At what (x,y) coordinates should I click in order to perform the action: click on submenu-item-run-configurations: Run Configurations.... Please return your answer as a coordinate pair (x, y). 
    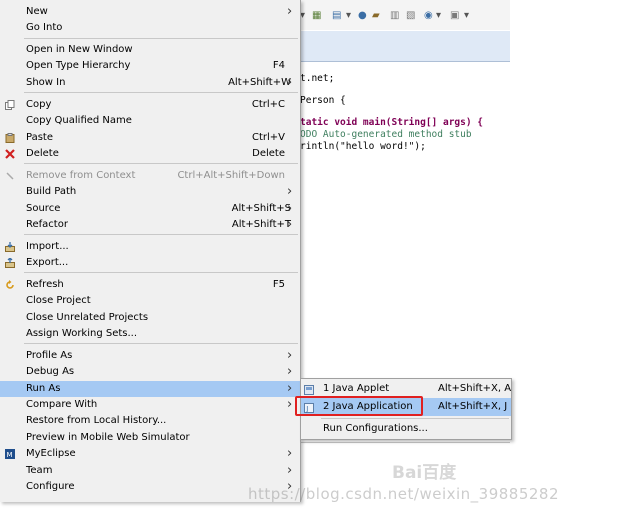
    Looking at the image, I should click on (406, 429).